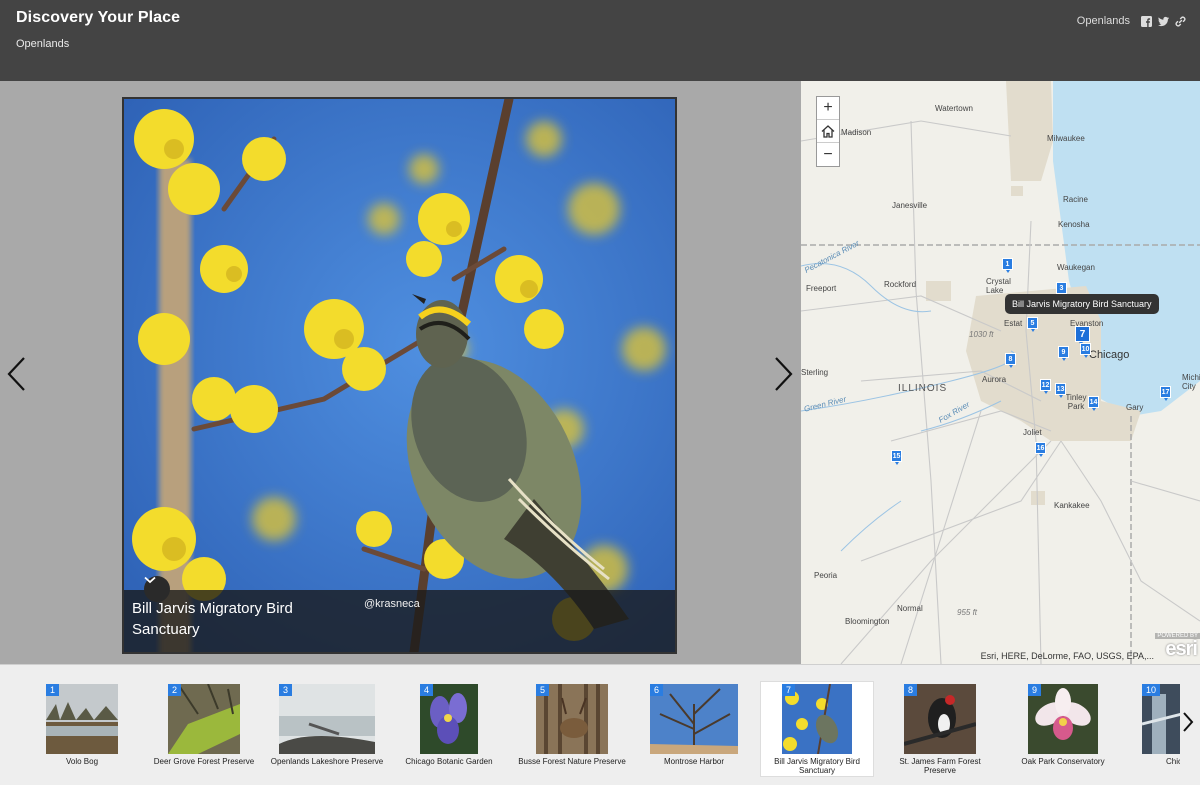 Image resolution: width=1200 pixels, height=785 pixels. What do you see at coordinates (16, 374) in the screenshot?
I see `previous-slide-button` at bounding box center [16, 374].